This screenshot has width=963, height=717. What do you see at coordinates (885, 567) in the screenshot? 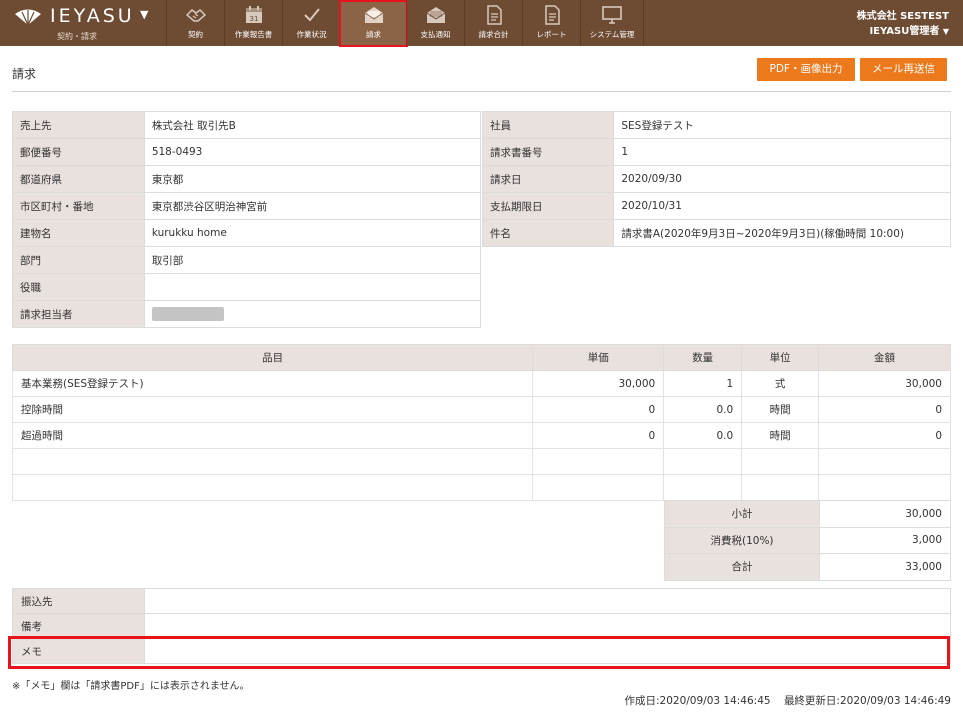
I see `total-value: 33,000` at bounding box center [885, 567].